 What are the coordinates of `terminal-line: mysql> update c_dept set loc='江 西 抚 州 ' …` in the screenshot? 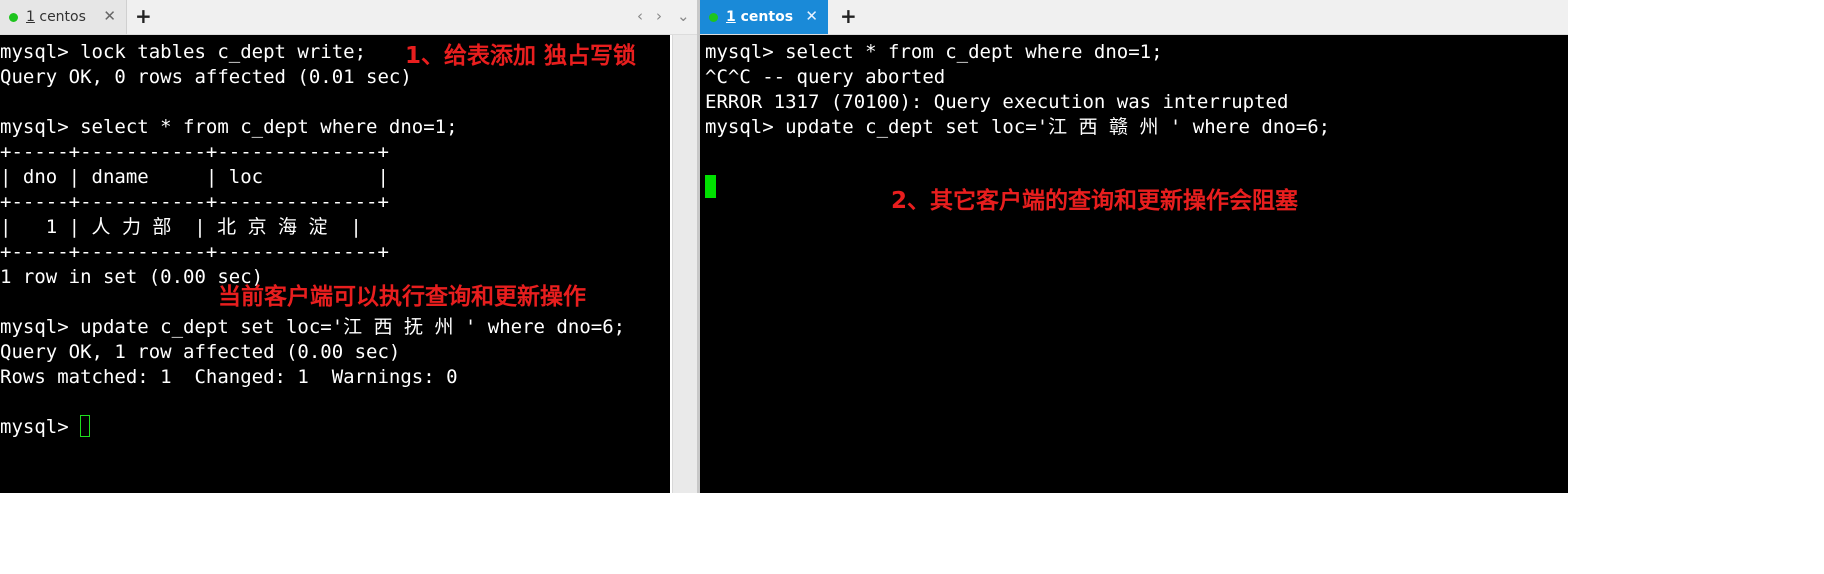 It's located at (313, 327).